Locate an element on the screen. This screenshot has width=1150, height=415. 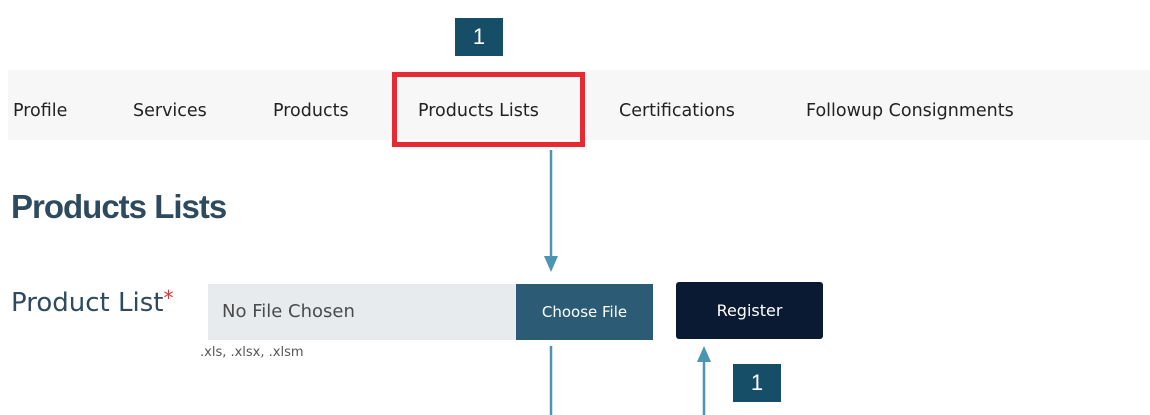
tab-certifications: Certifications is located at coordinates (677, 105).